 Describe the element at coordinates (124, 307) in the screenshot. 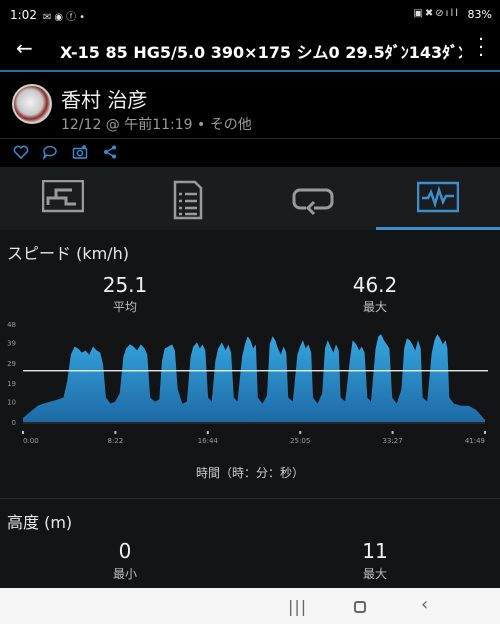

I see `speed-avg-label: 平均` at that location.